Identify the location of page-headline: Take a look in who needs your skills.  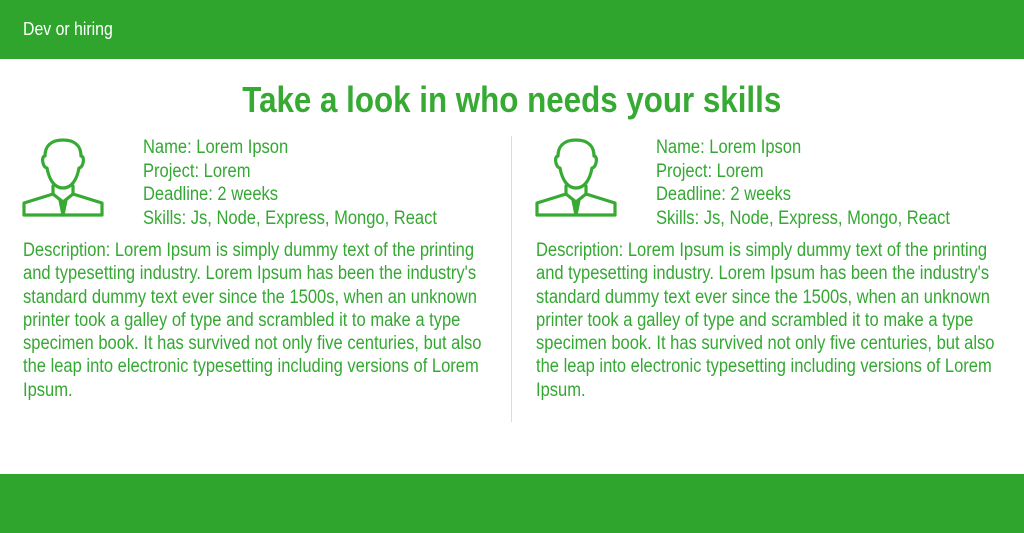
(512, 100).